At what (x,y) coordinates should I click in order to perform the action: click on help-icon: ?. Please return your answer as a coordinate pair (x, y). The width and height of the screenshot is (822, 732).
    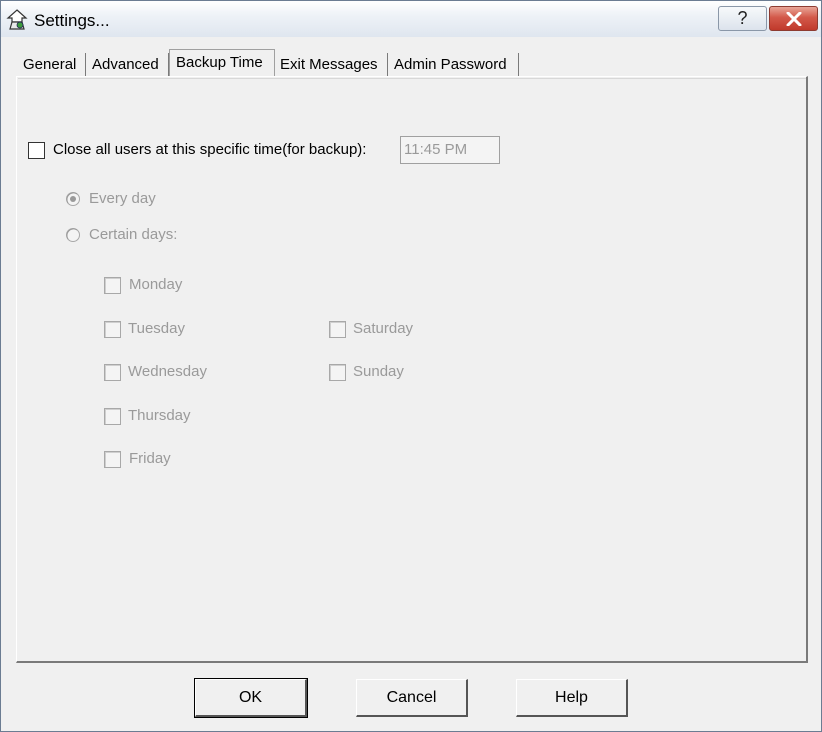
    Looking at the image, I should click on (742, 18).